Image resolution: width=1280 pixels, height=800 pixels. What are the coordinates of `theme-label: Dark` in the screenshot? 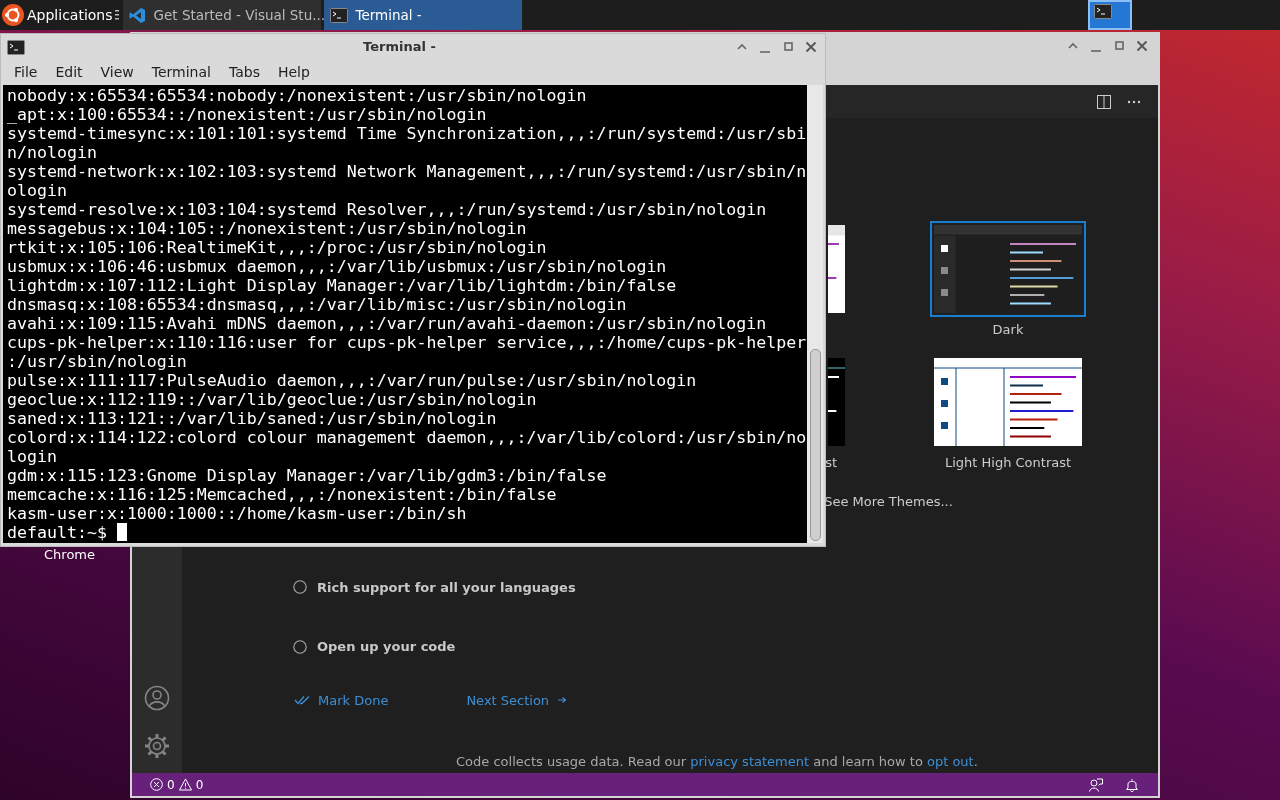 It's located at (1008, 330).